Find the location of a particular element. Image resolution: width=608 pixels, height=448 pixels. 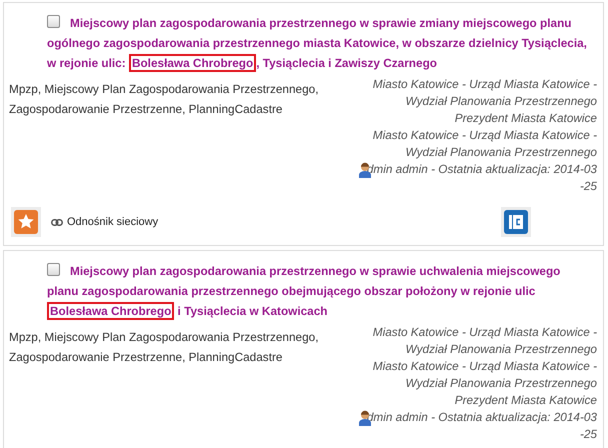

document-button is located at coordinates (516, 222).